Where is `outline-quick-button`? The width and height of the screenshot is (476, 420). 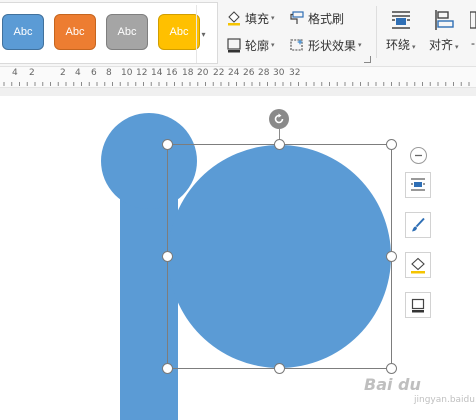 outline-quick-button is located at coordinates (418, 305).